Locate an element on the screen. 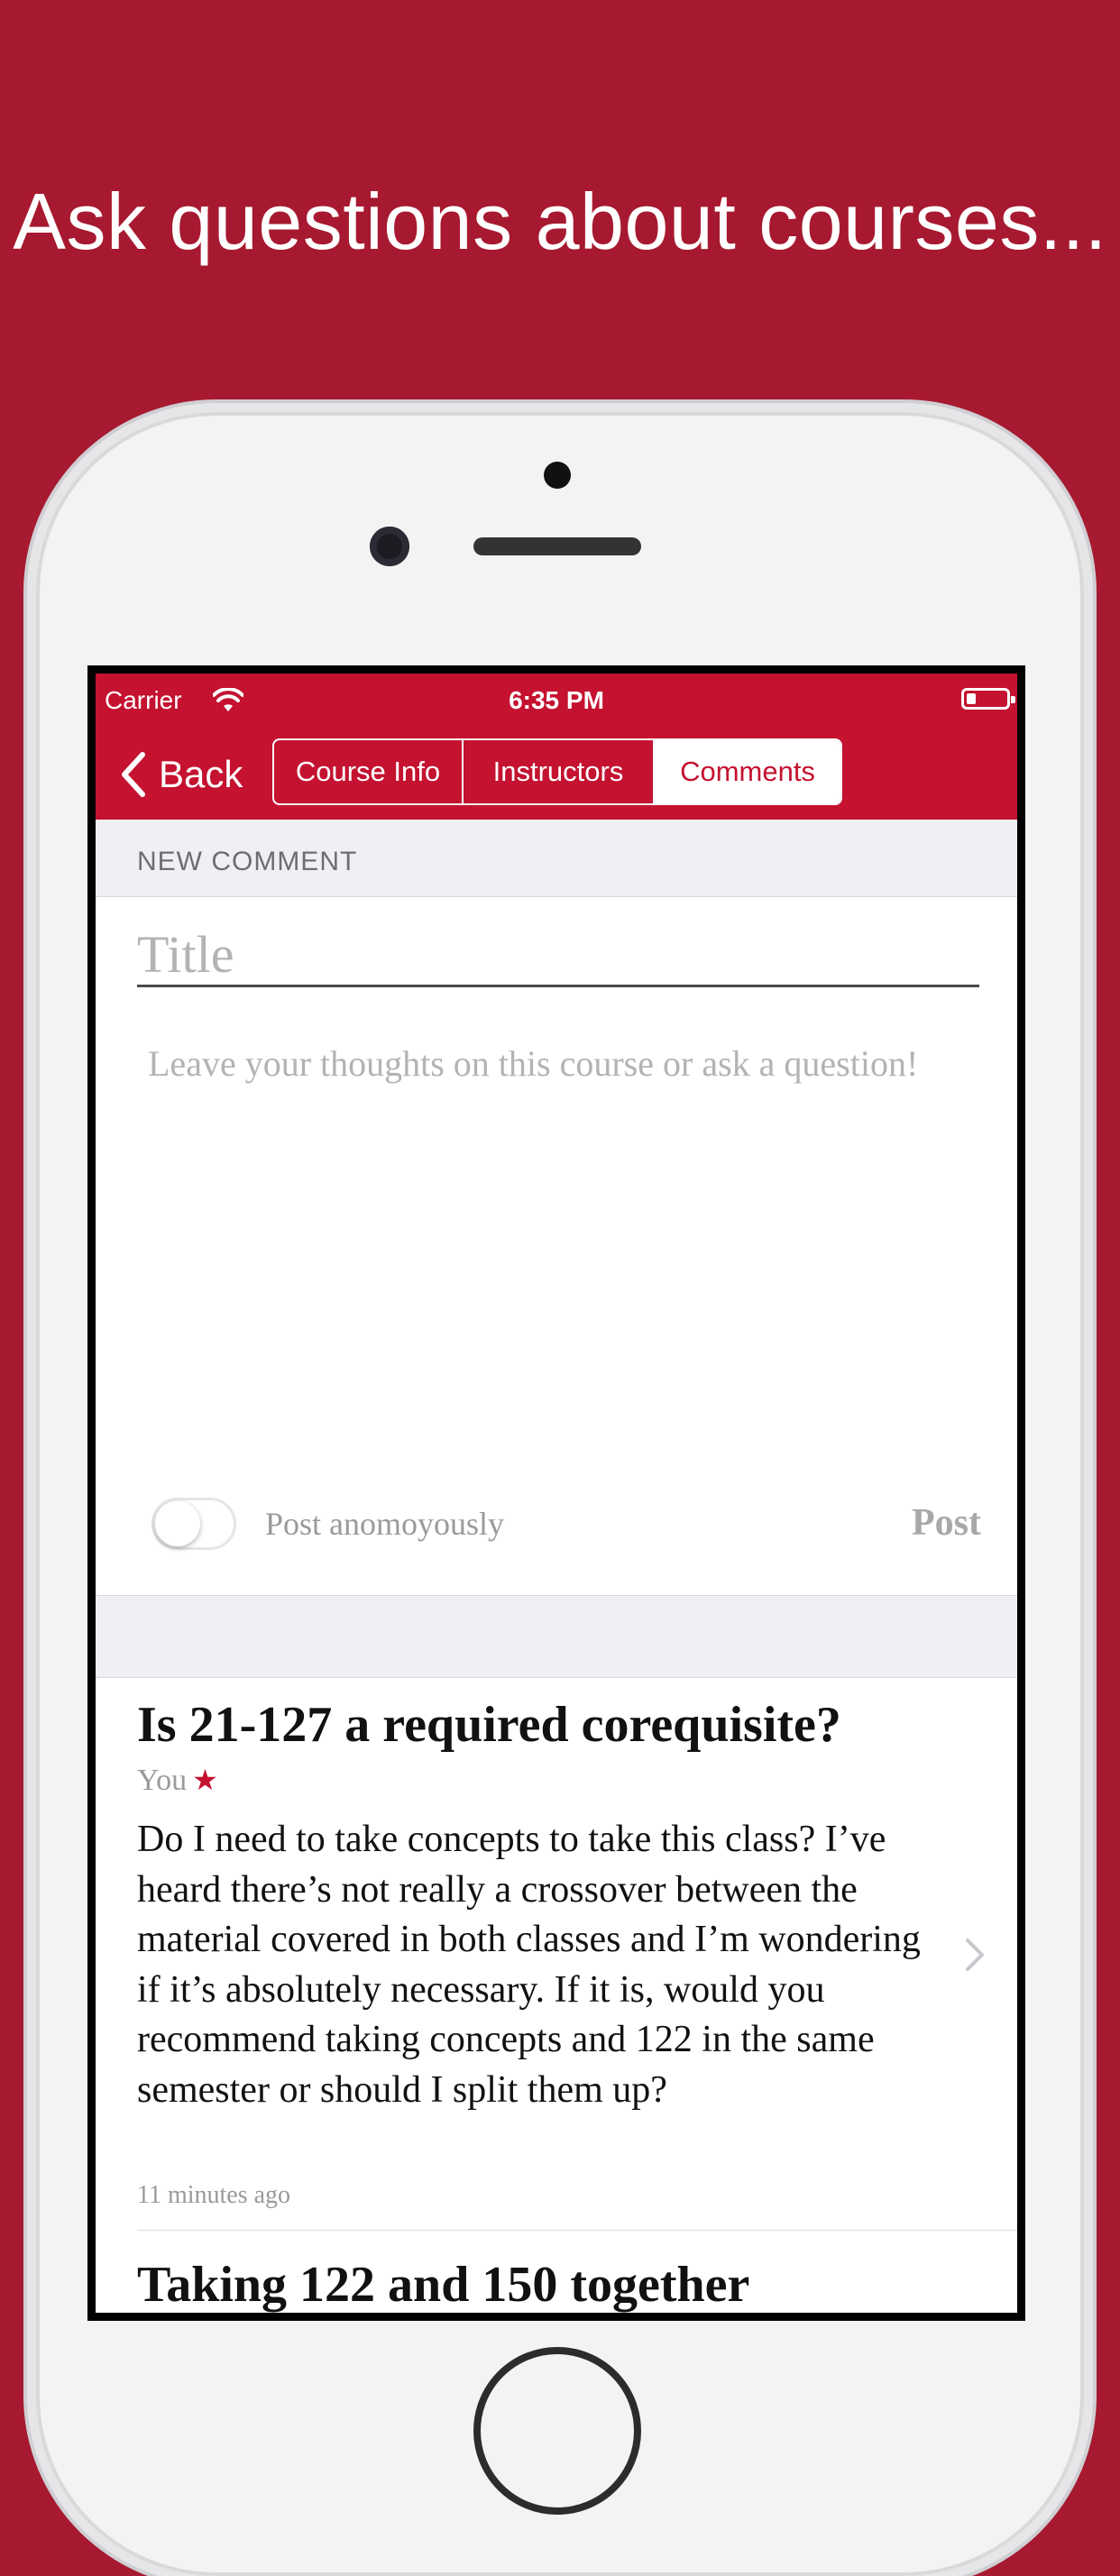 The width and height of the screenshot is (1120, 2576). section-label: NEW COMMENT is located at coordinates (248, 861).